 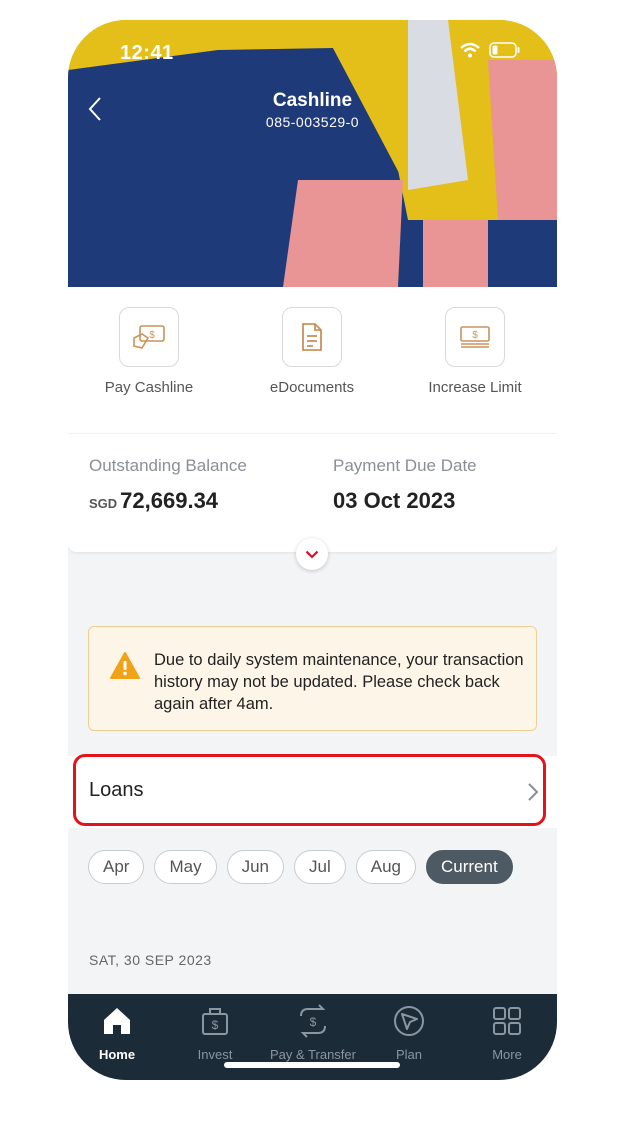 I want to click on tab-home-label: Home, so click(x=117, y=1054).